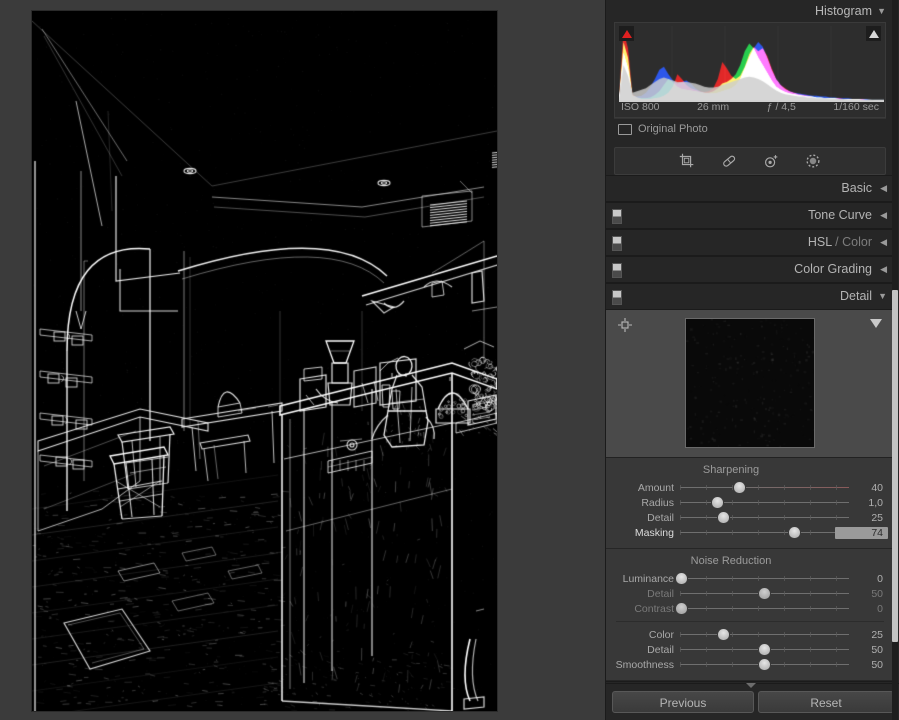  What do you see at coordinates (617, 243) in the screenshot?
I see `panel-switch-hsl-color` at bounding box center [617, 243].